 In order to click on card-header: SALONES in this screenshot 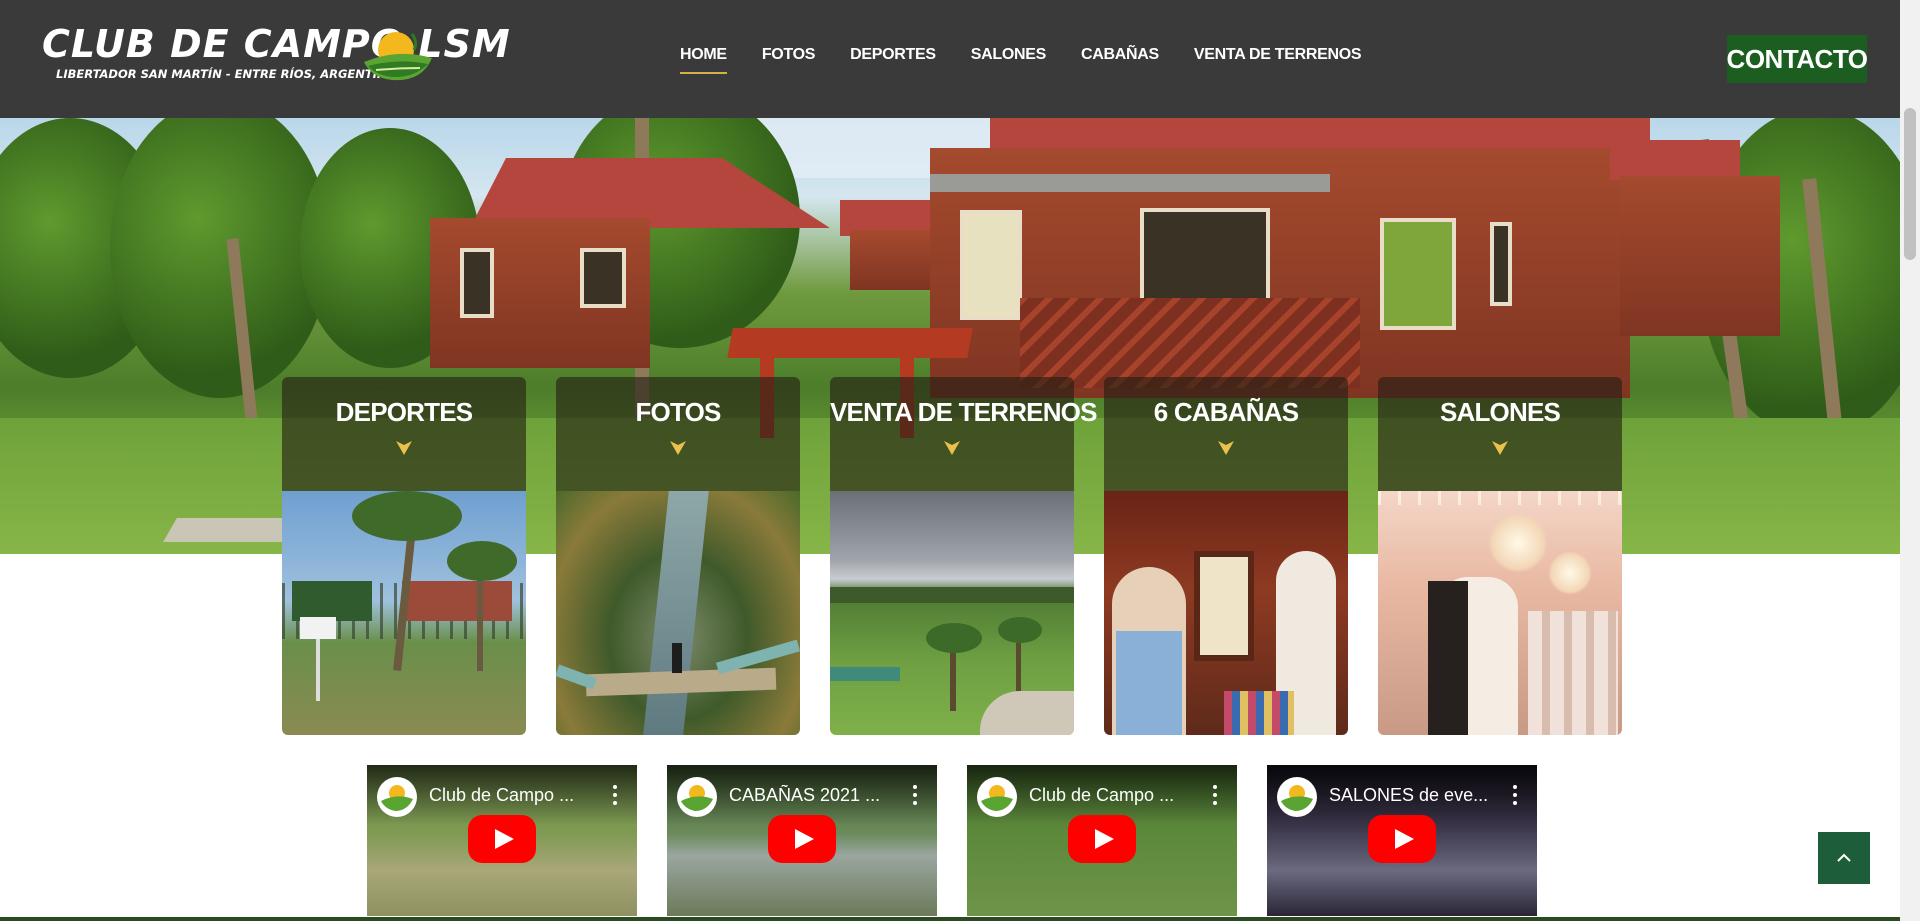, I will do `click(1500, 434)`.